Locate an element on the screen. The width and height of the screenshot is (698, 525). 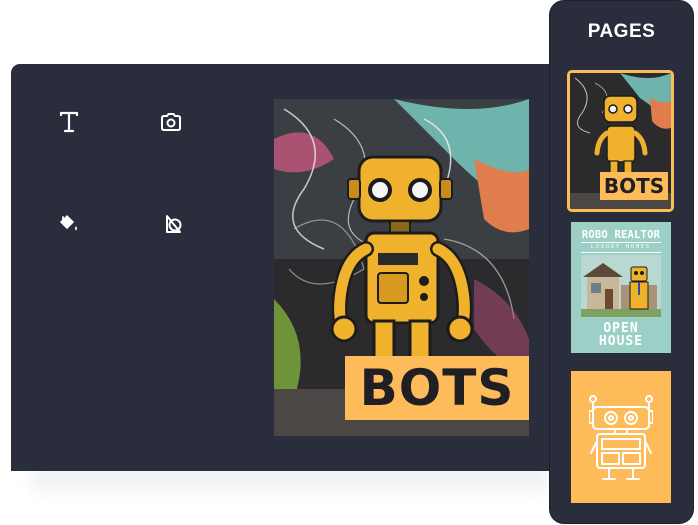
thumb2-divider-bottom is located at coordinates (621, 252).